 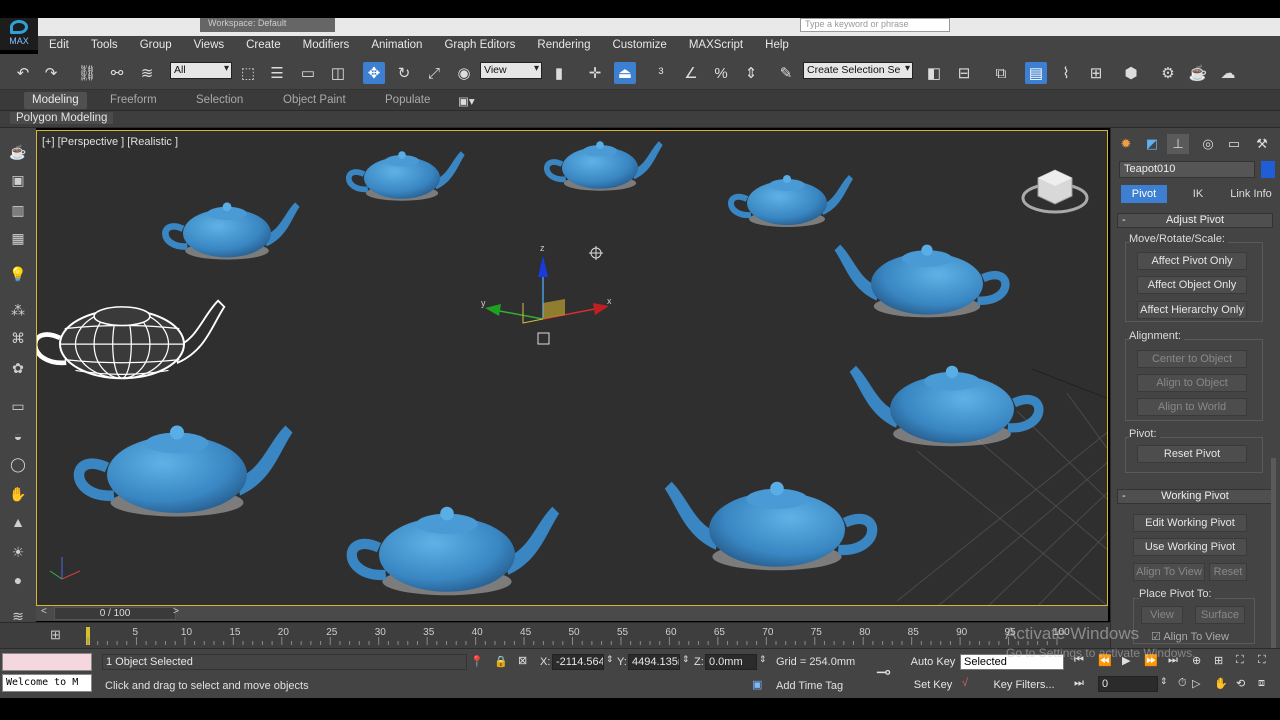 What do you see at coordinates (18, 310) in the screenshot?
I see `particles-icon: ⁂` at bounding box center [18, 310].